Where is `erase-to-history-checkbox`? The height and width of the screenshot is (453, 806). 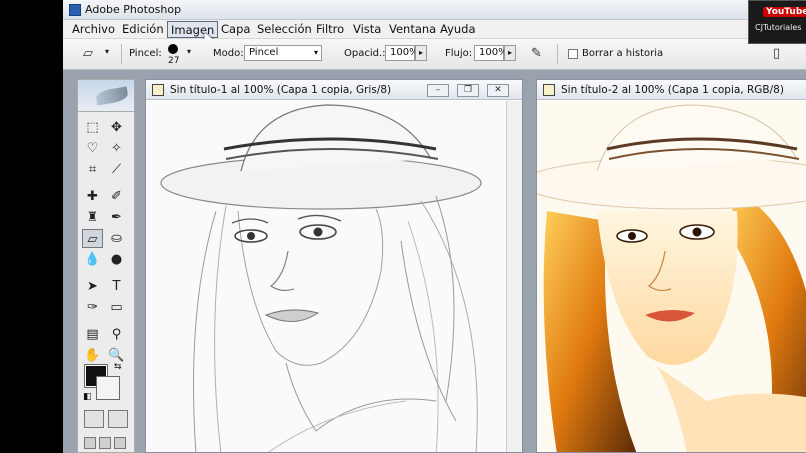
erase-to-history-checkbox is located at coordinates (573, 54).